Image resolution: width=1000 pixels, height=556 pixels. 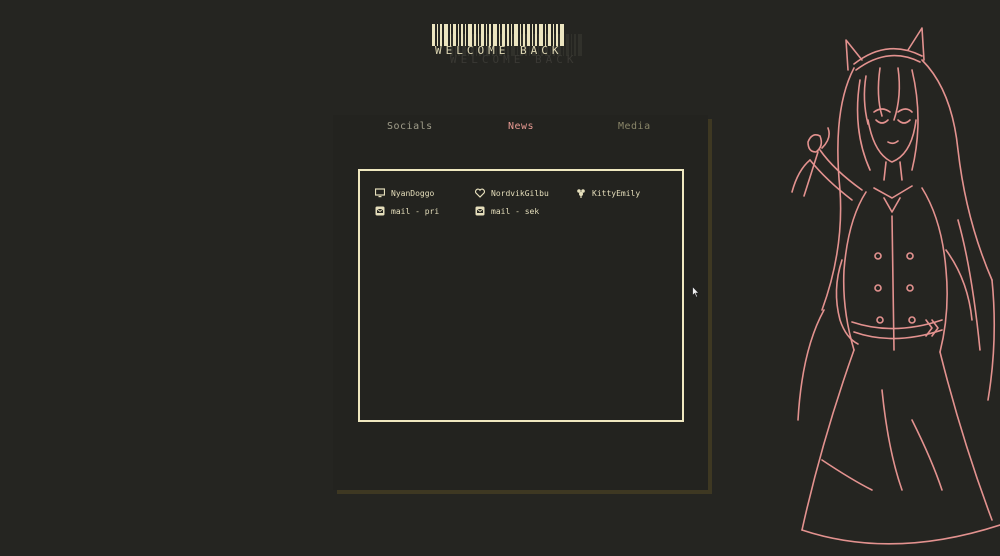 What do you see at coordinates (499, 50) in the screenshot?
I see `welcome-title: WELCOME BACK` at bounding box center [499, 50].